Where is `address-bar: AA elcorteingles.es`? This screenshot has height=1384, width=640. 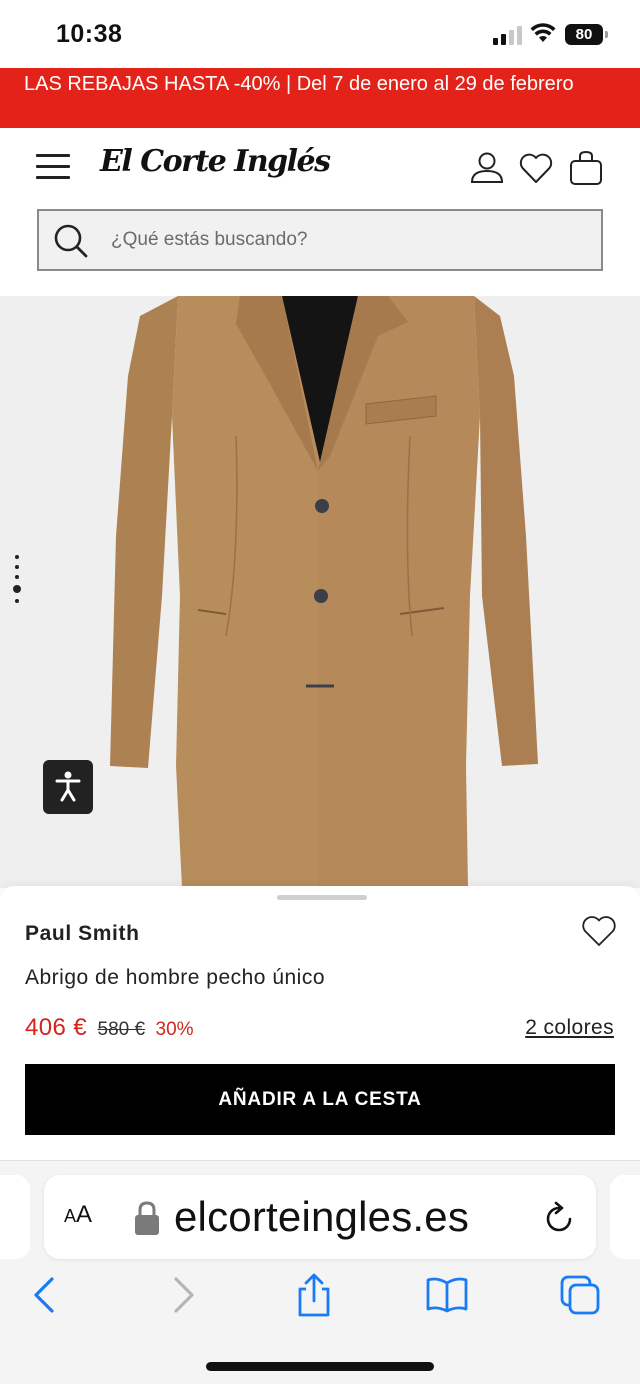 address-bar: AA elcorteingles.es is located at coordinates (320, 1217).